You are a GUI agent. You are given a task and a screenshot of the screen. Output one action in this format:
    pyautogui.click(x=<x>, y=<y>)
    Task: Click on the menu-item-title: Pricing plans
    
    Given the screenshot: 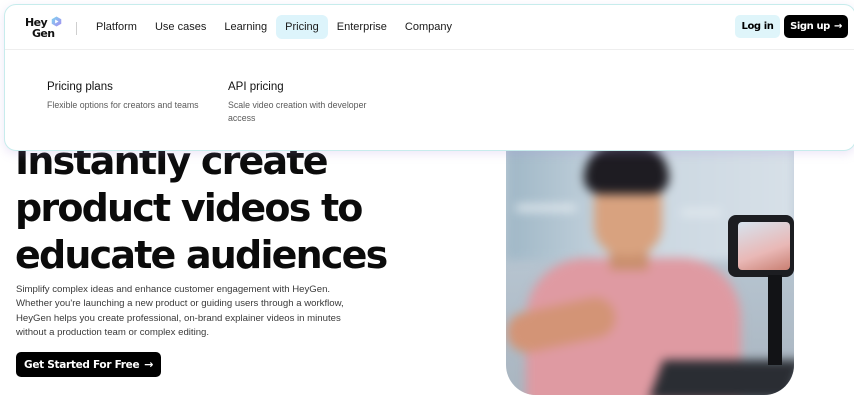 What is the action you would take?
    pyautogui.click(x=80, y=87)
    